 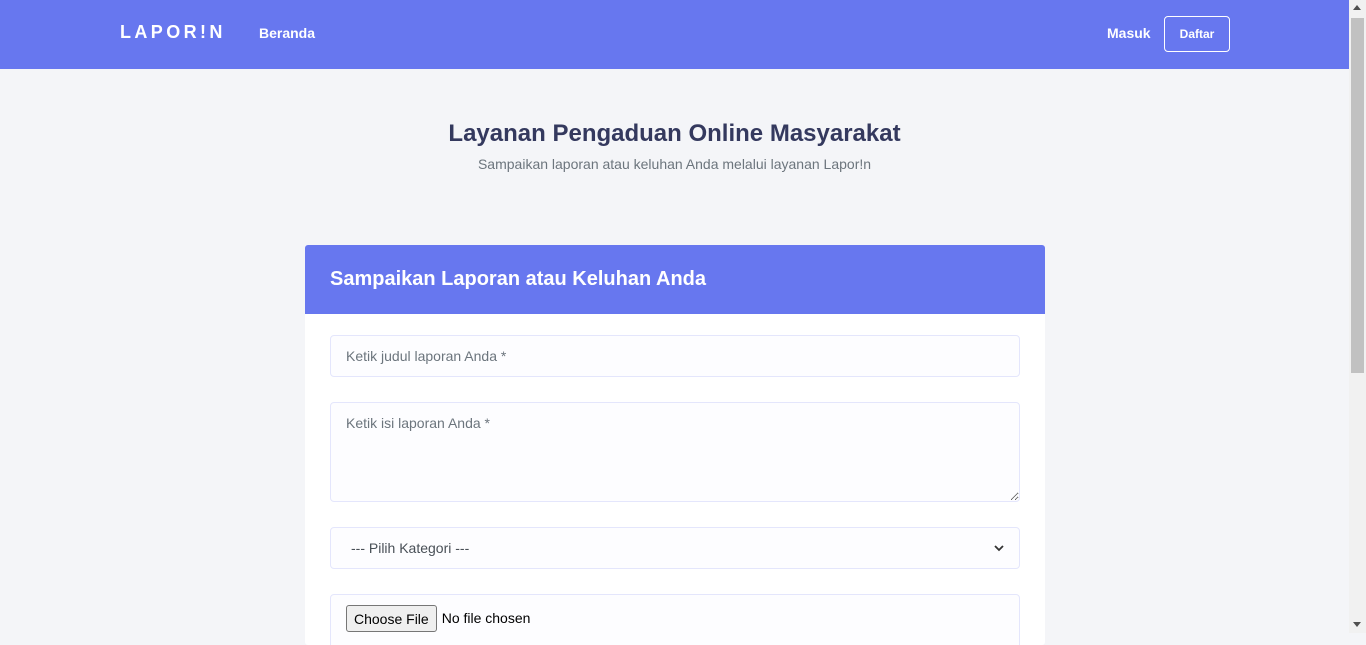 I want to click on scroll-up-arrow-icon, so click(x=1357, y=7).